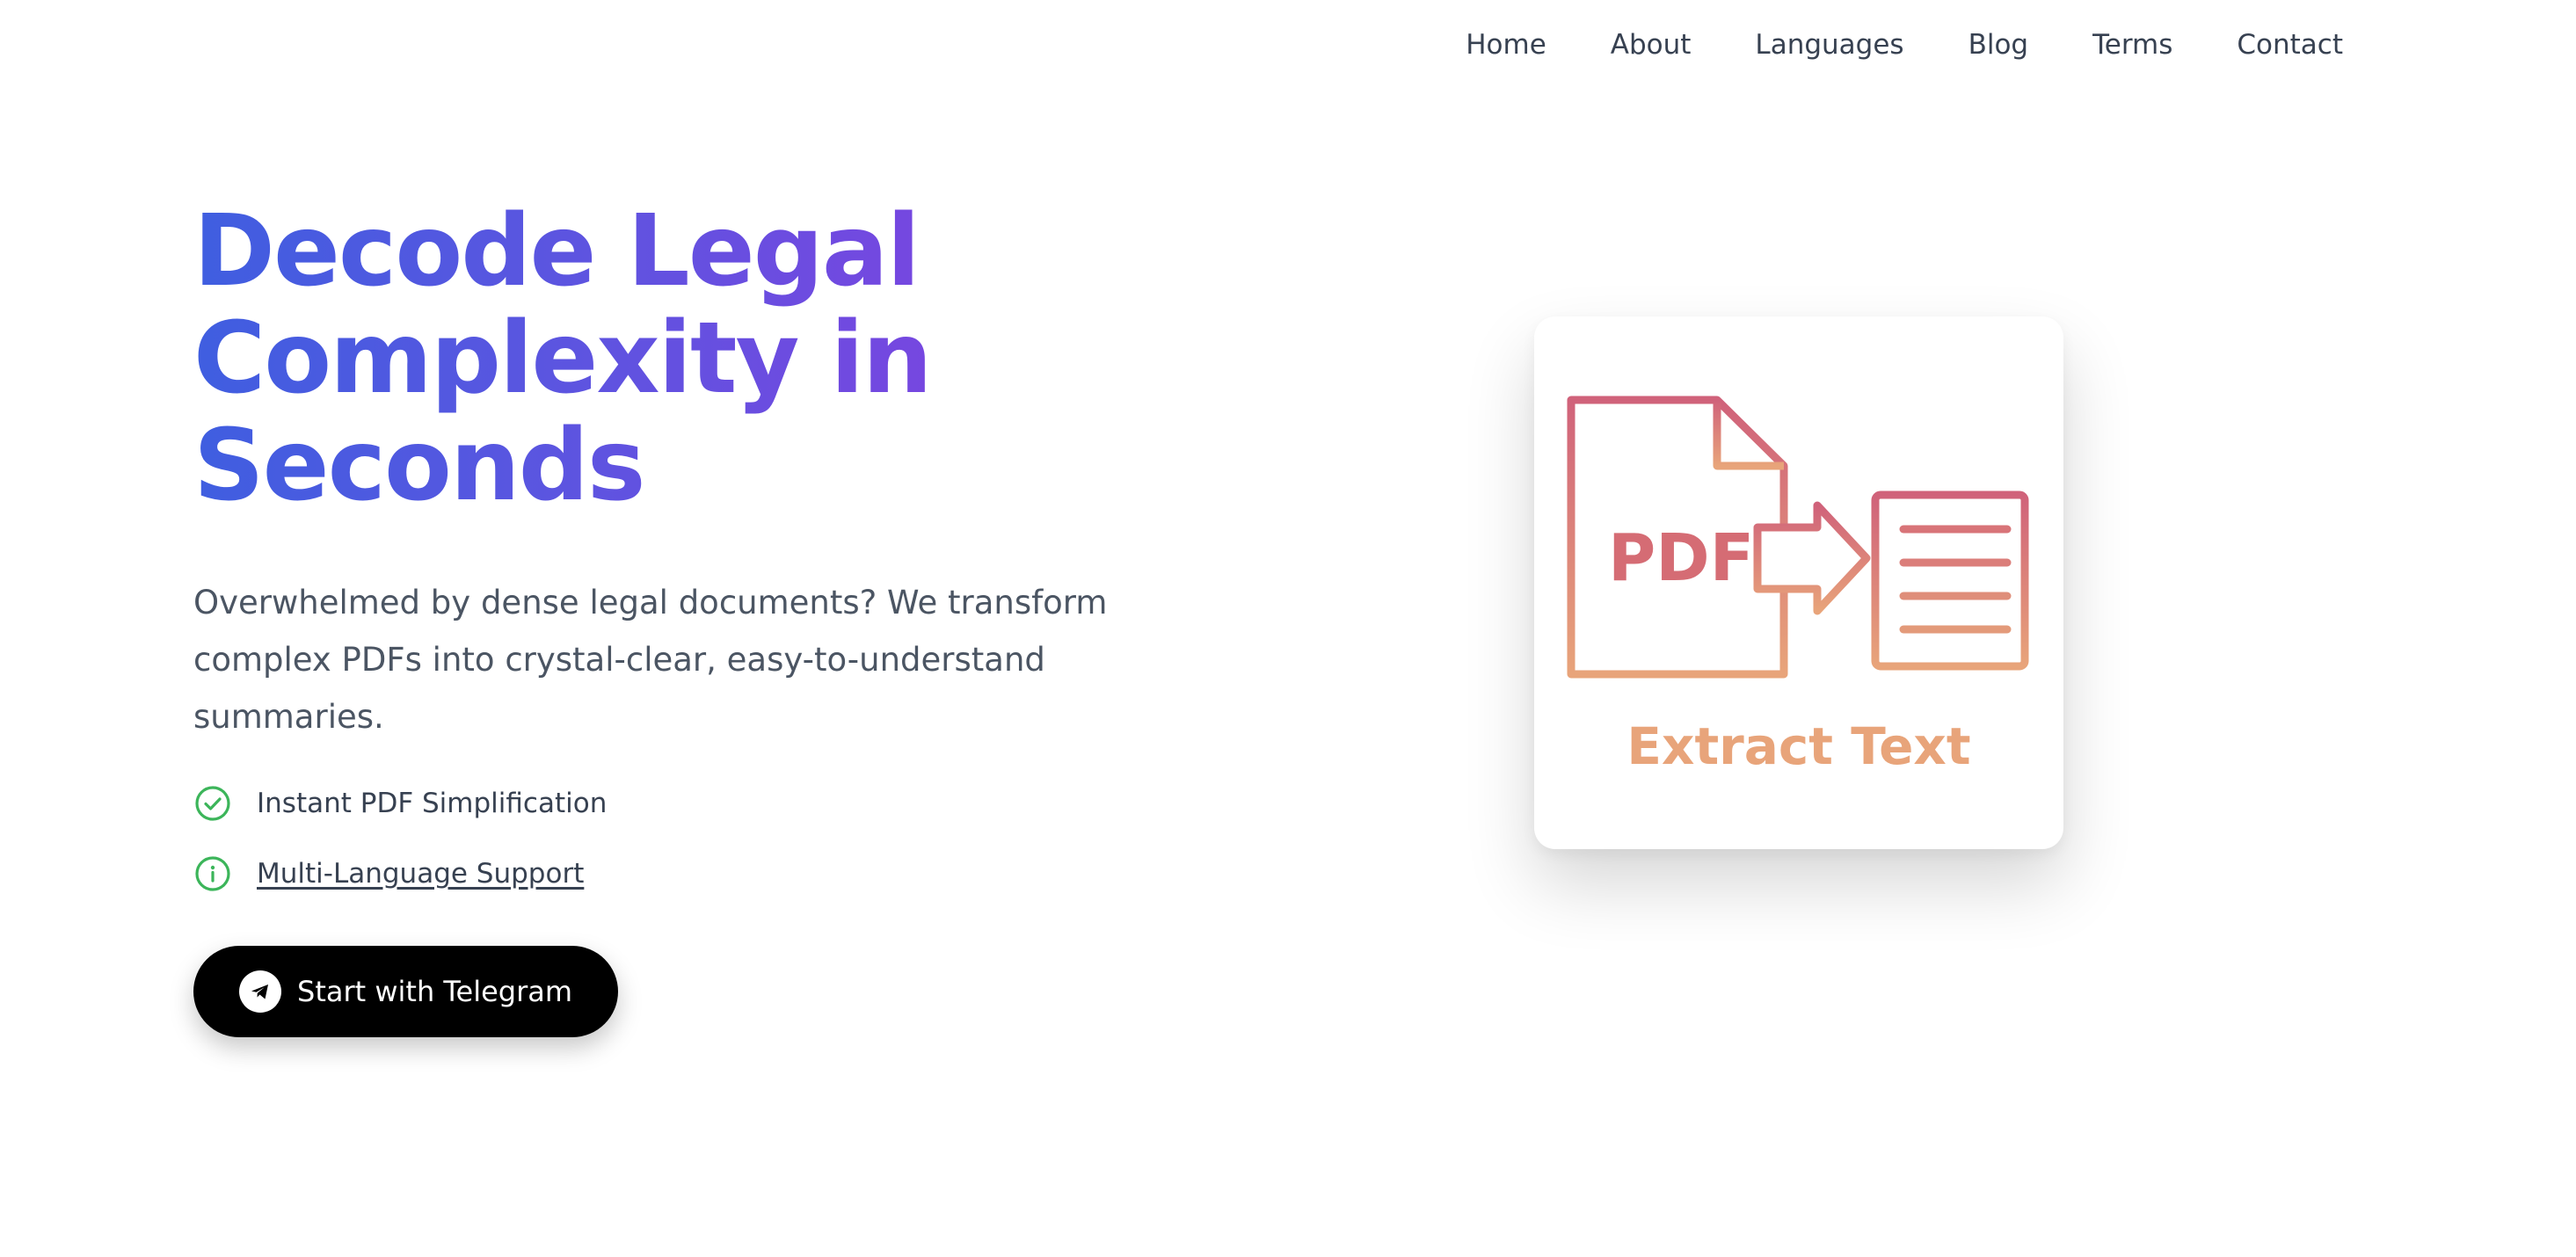 The width and height of the screenshot is (2576, 1257). I want to click on feature-item: Multi-Language Support, so click(698, 874).